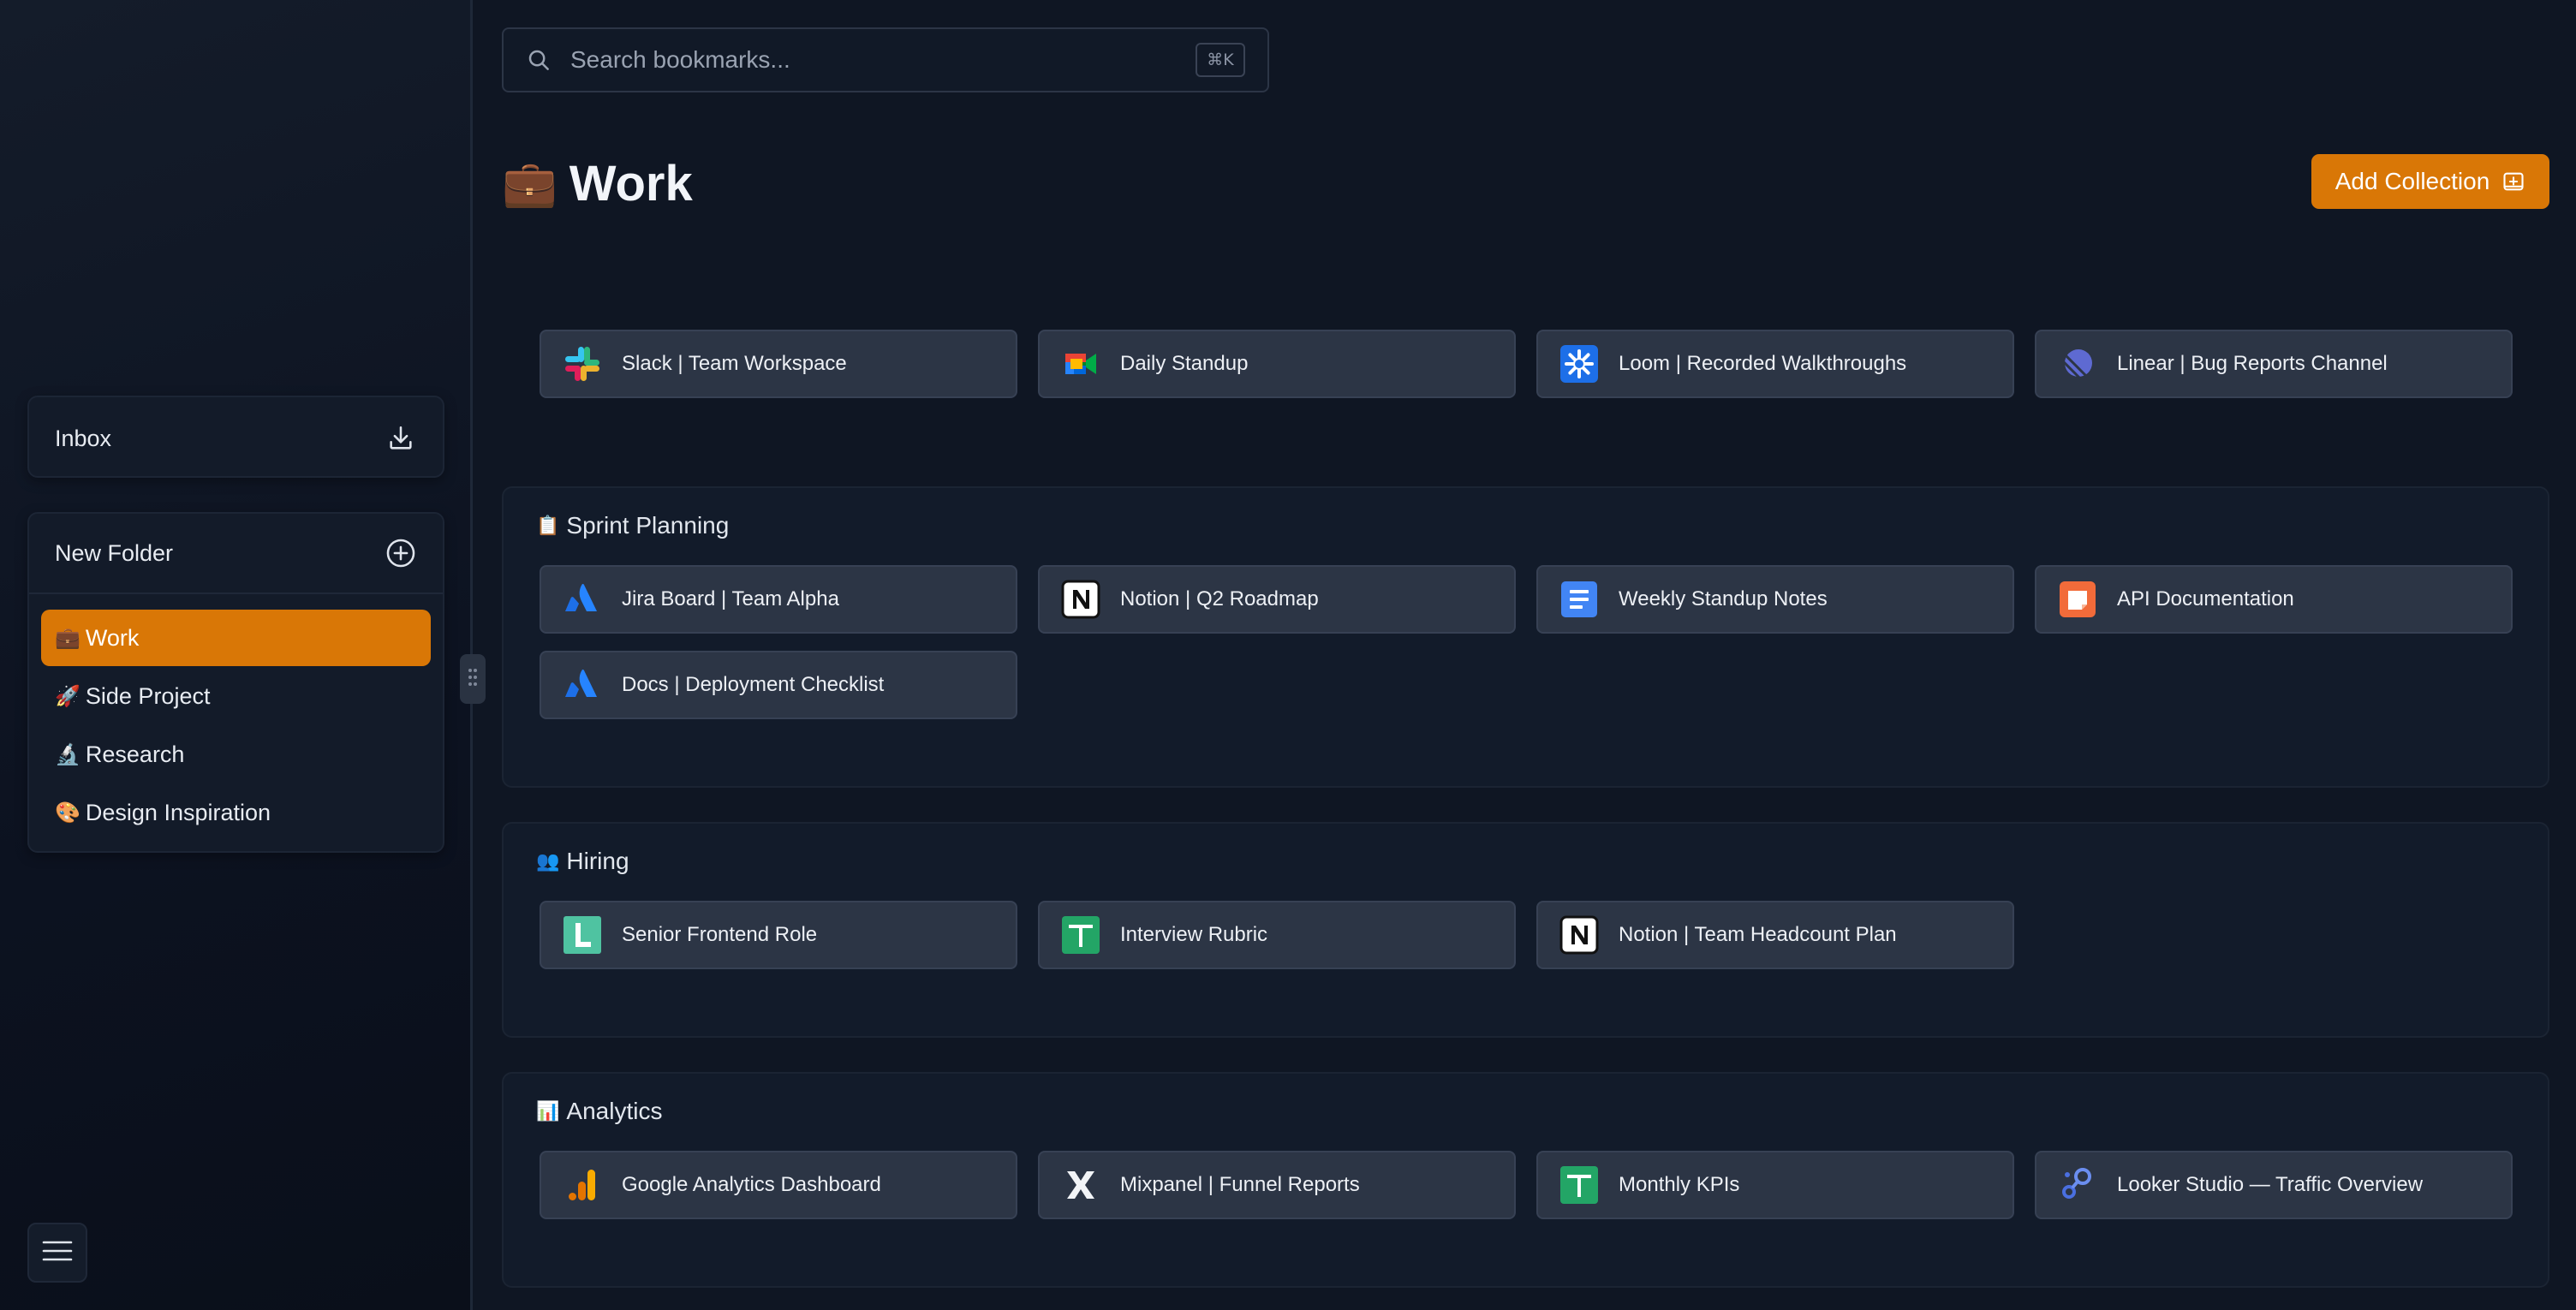  Describe the element at coordinates (582, 935) in the screenshot. I see `lever-icon` at that location.